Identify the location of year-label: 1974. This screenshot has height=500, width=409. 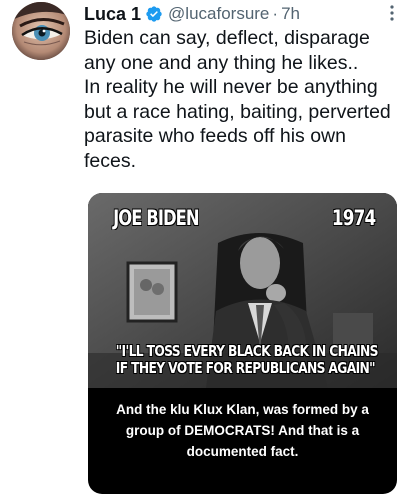
(353, 218).